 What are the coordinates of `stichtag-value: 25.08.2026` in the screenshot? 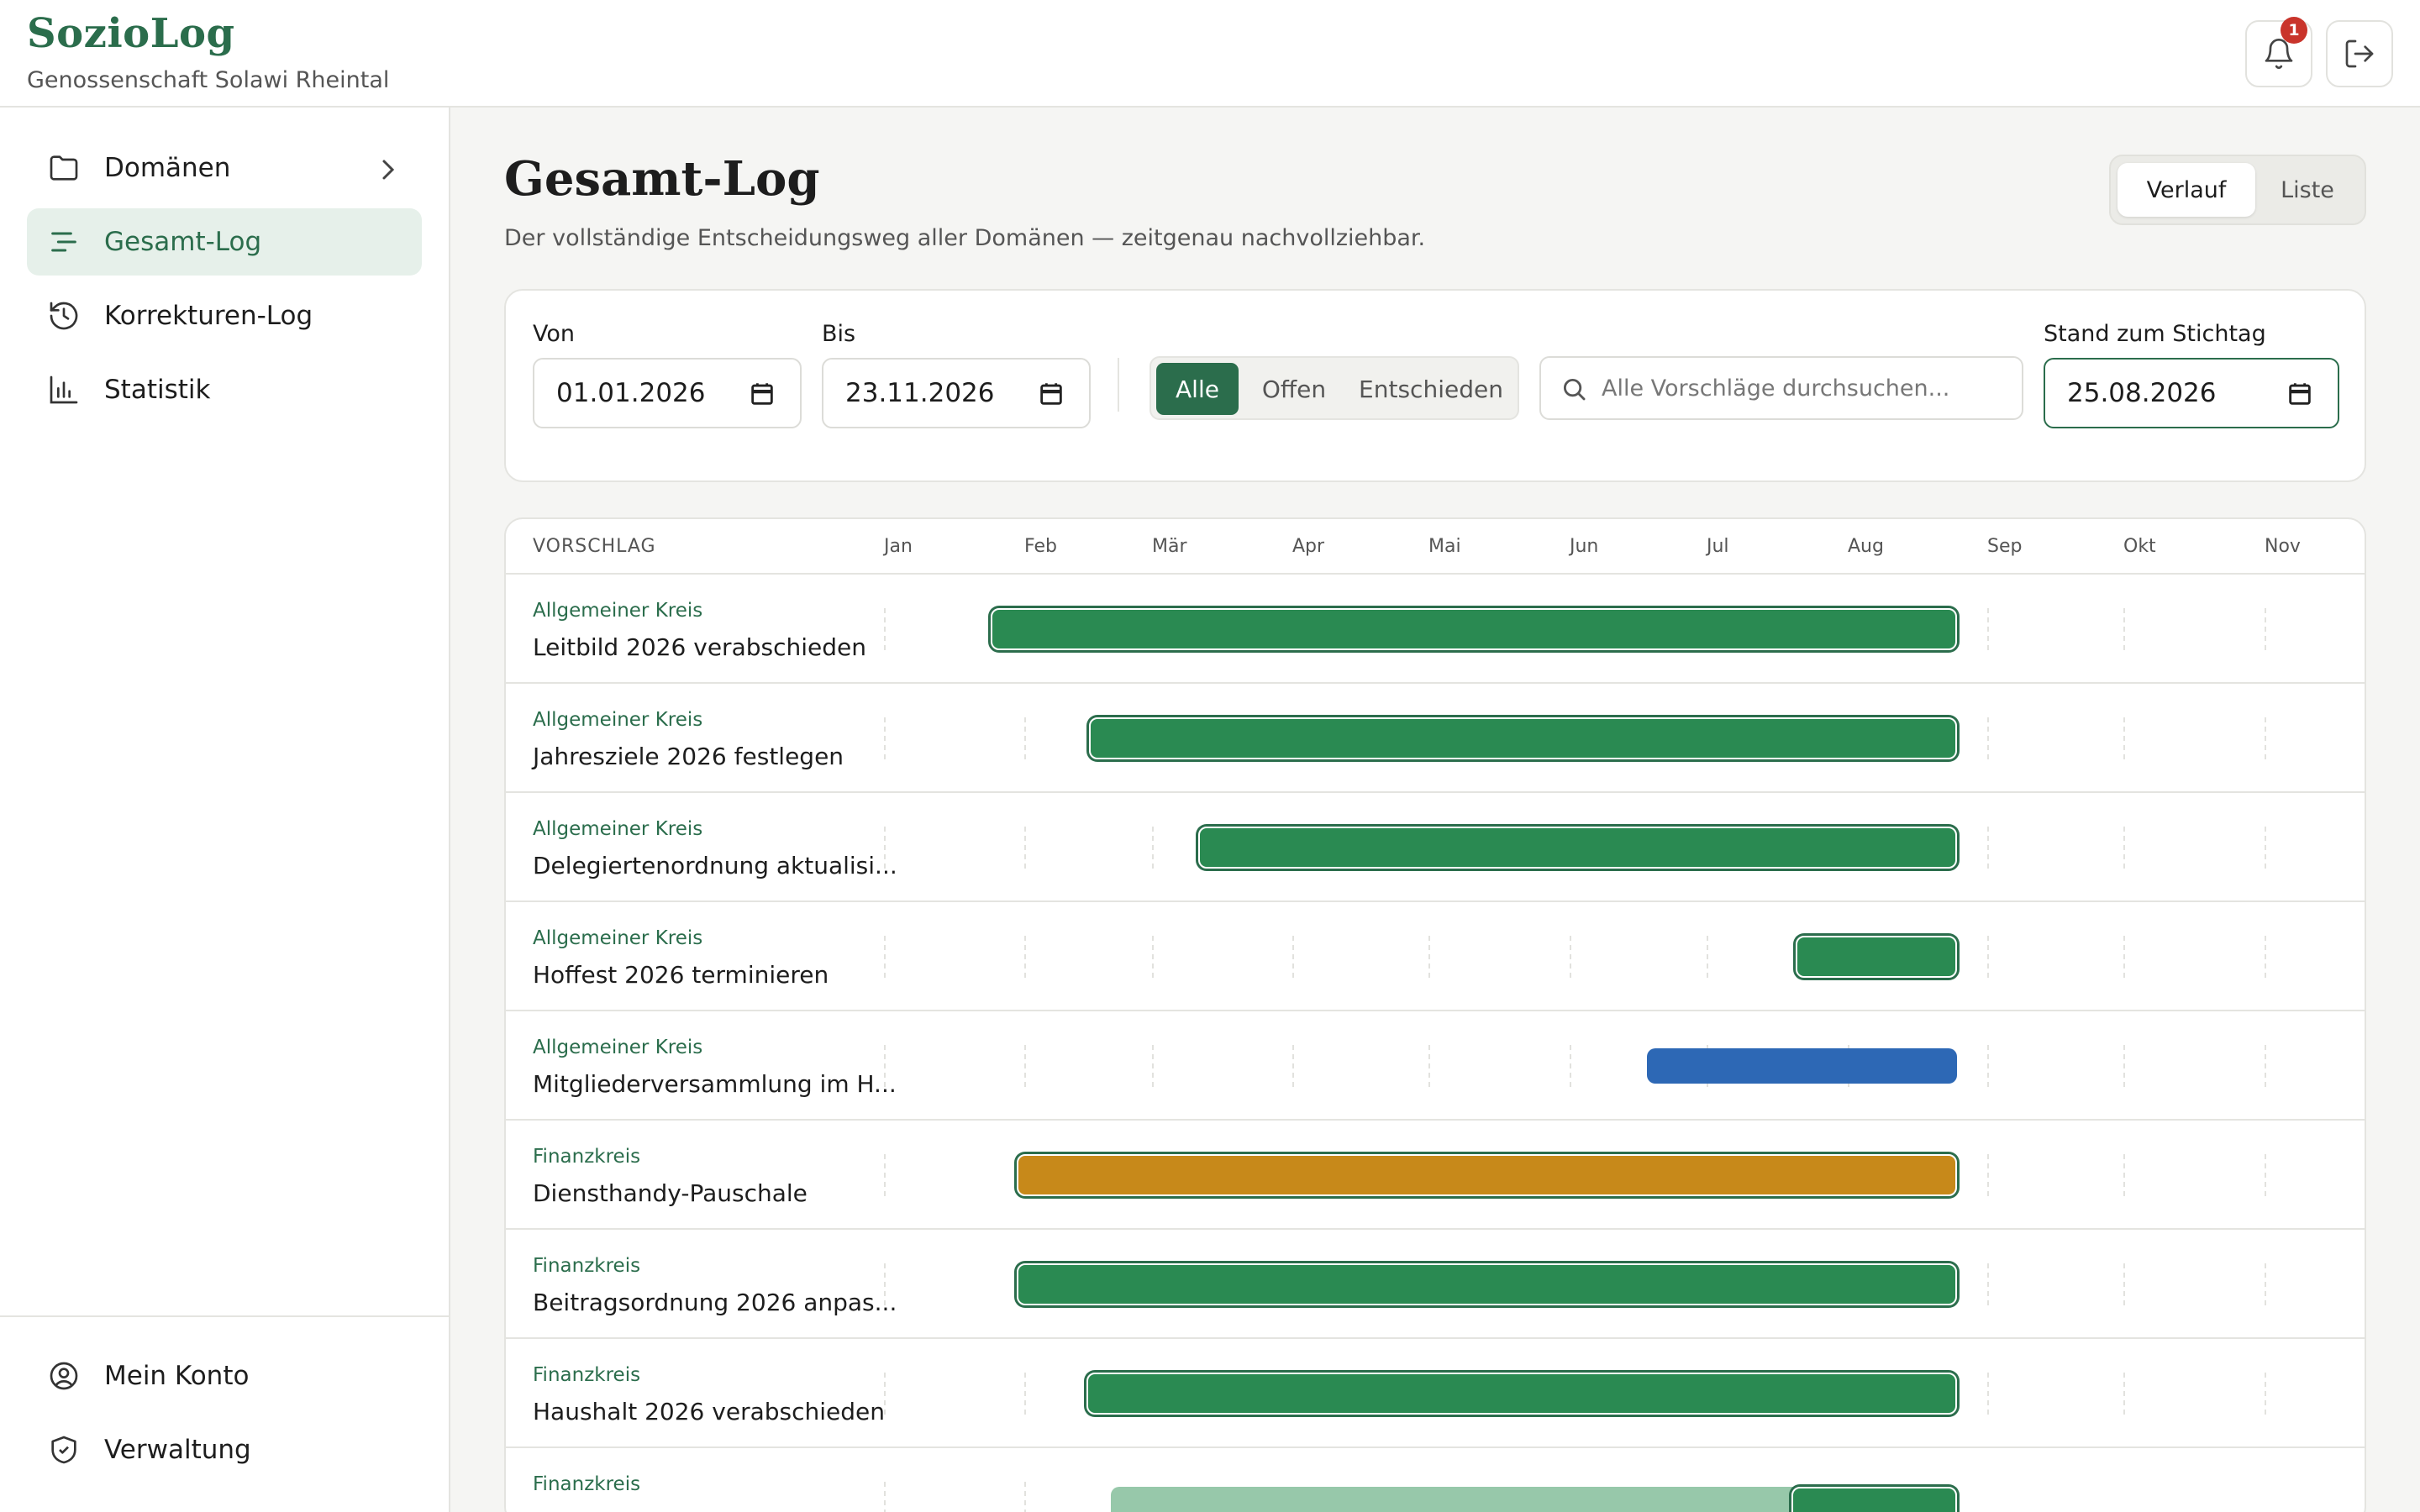 It's located at (2142, 393).